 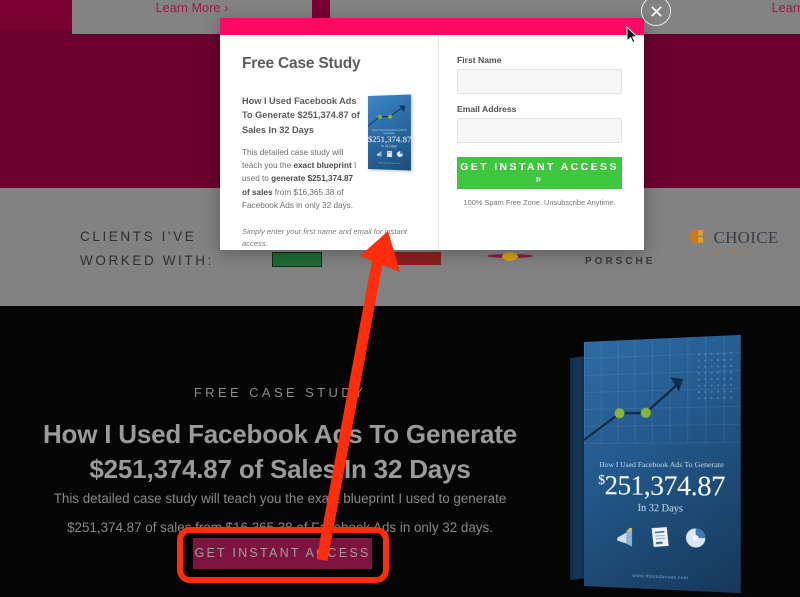 I want to click on hero-ebook-amount-value: 251,374.87, so click(x=665, y=486).